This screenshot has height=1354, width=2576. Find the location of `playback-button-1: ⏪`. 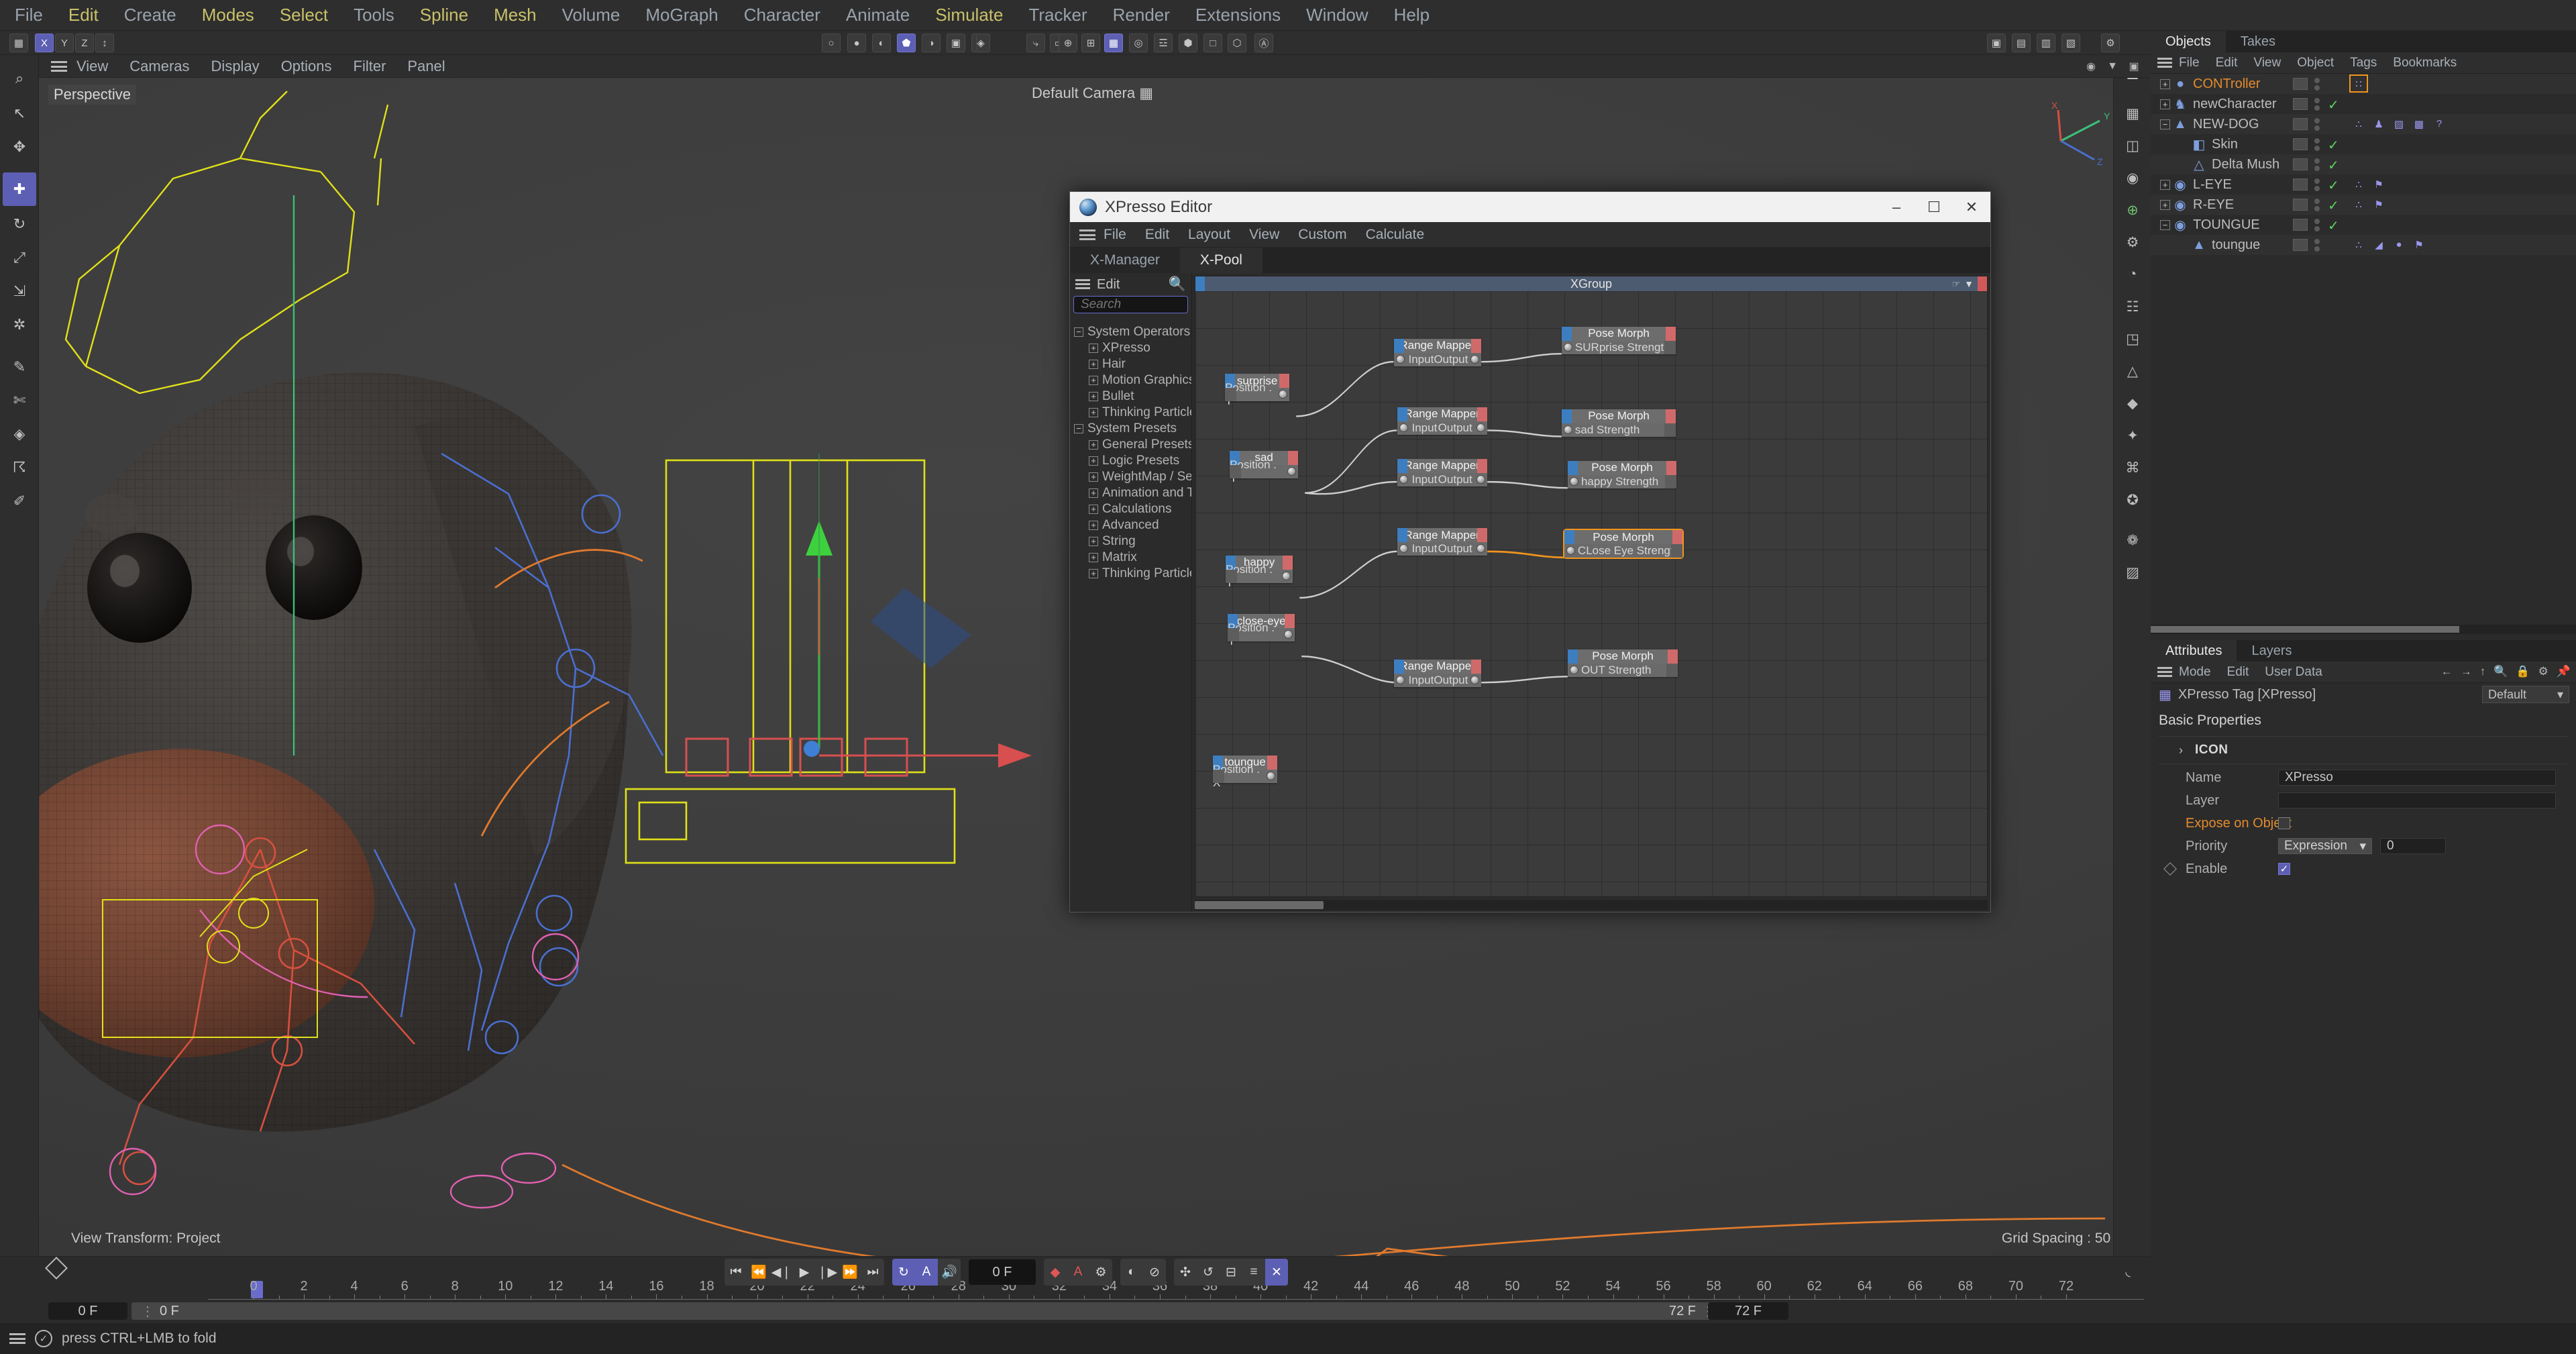

playback-button-1: ⏪ is located at coordinates (758, 1272).